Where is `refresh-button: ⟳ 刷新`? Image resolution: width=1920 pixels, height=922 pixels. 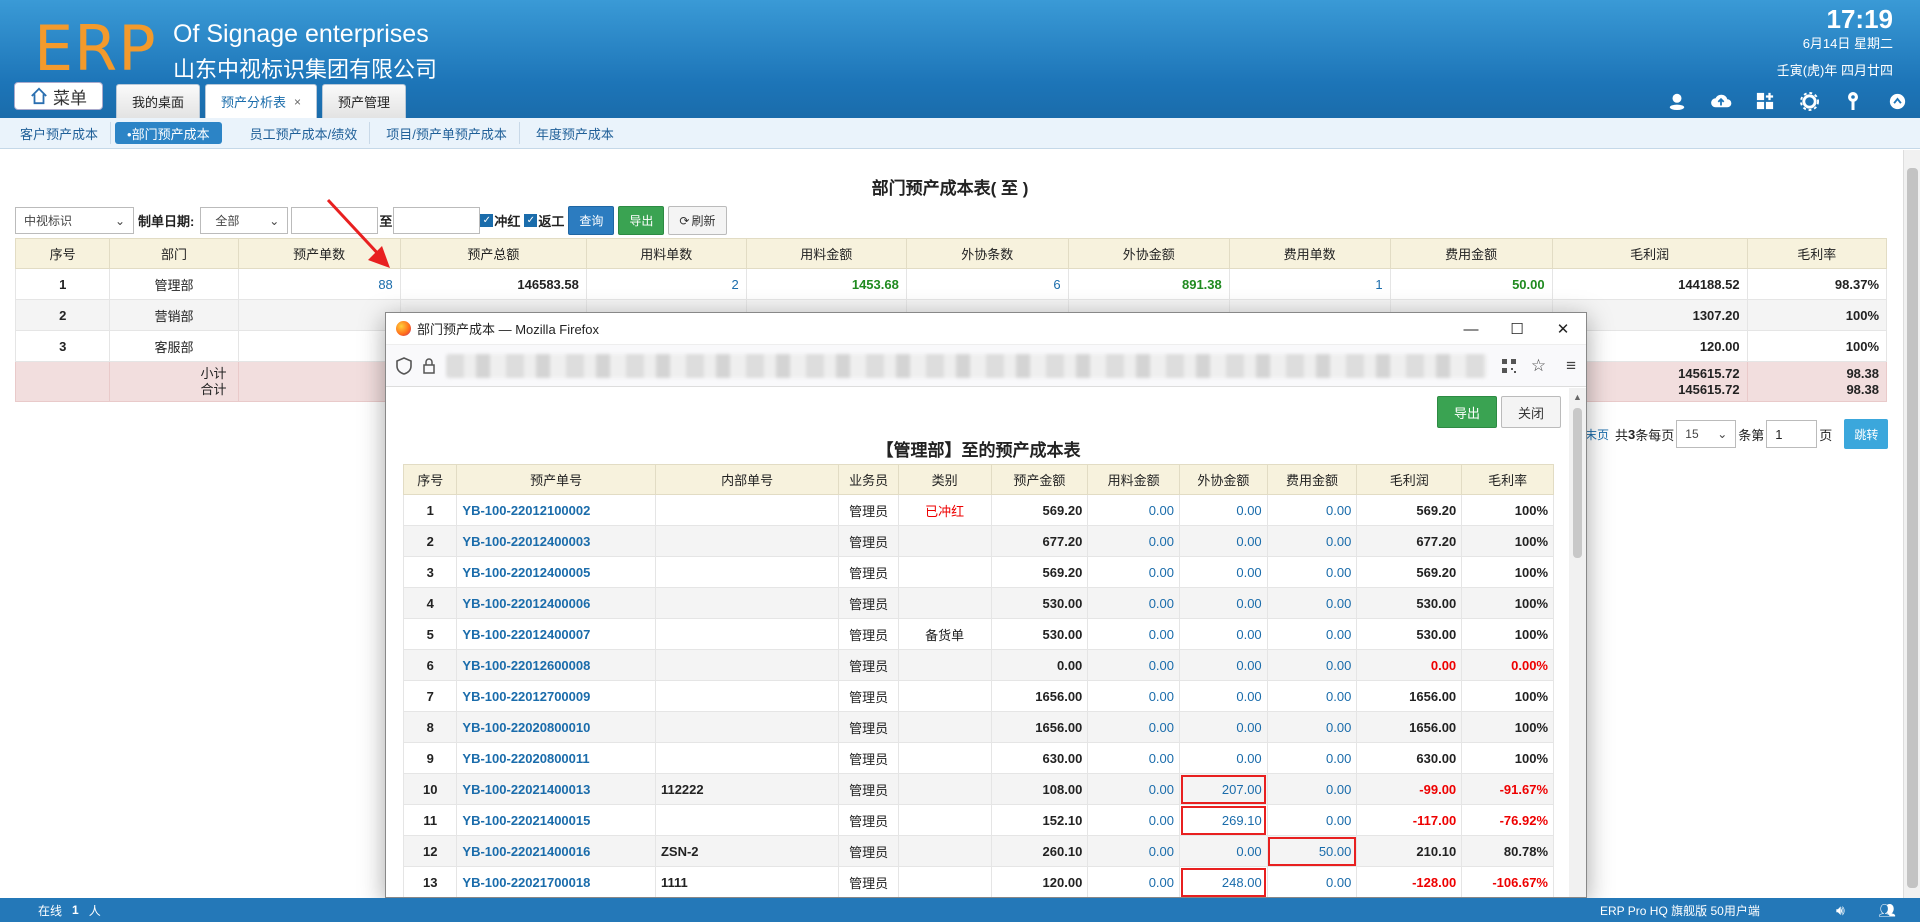
refresh-button: ⟳ 刷新 is located at coordinates (697, 220).